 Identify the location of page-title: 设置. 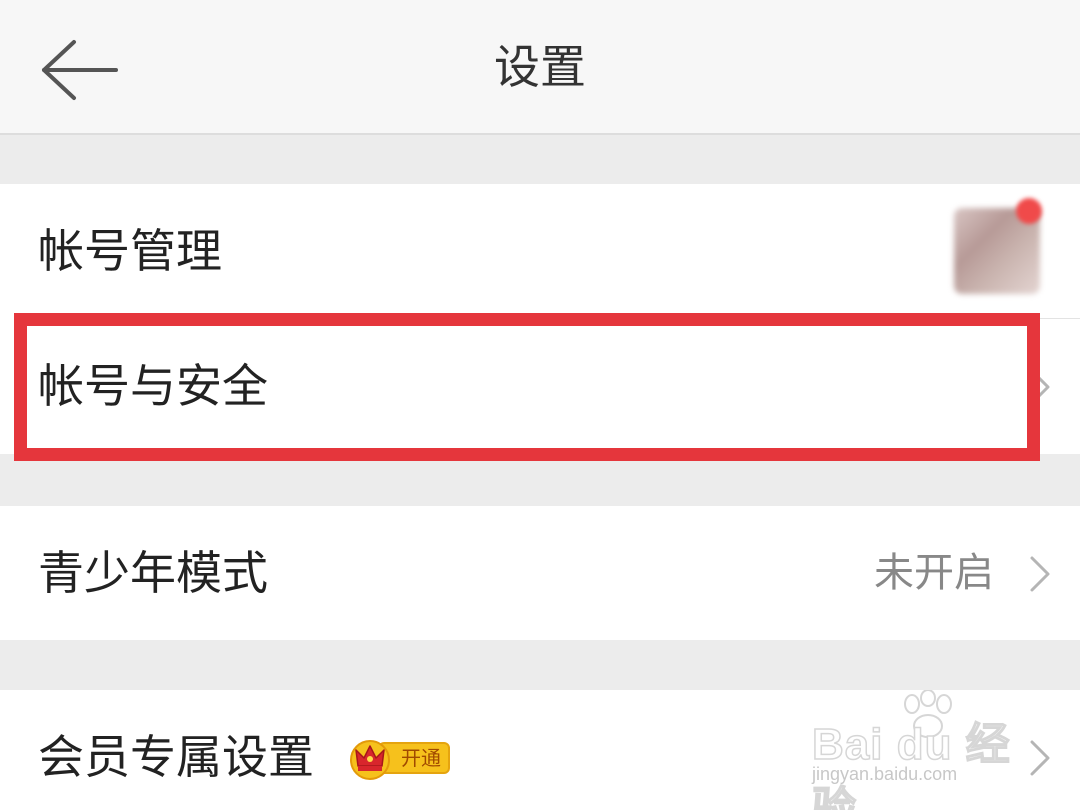
(540, 67).